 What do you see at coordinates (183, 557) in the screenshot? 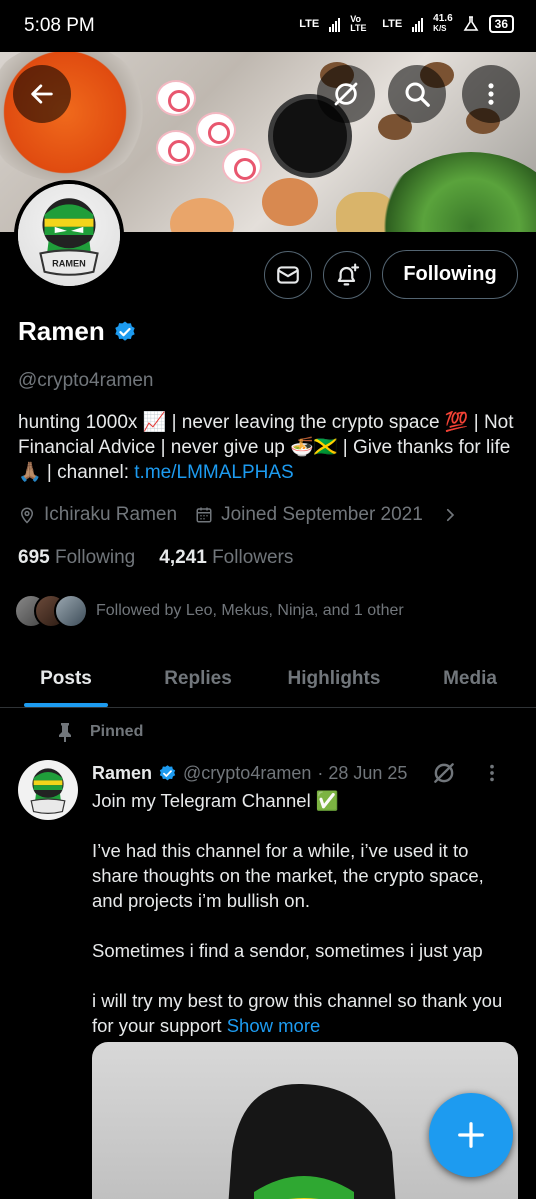
I see `followers-count: 4,241` at bounding box center [183, 557].